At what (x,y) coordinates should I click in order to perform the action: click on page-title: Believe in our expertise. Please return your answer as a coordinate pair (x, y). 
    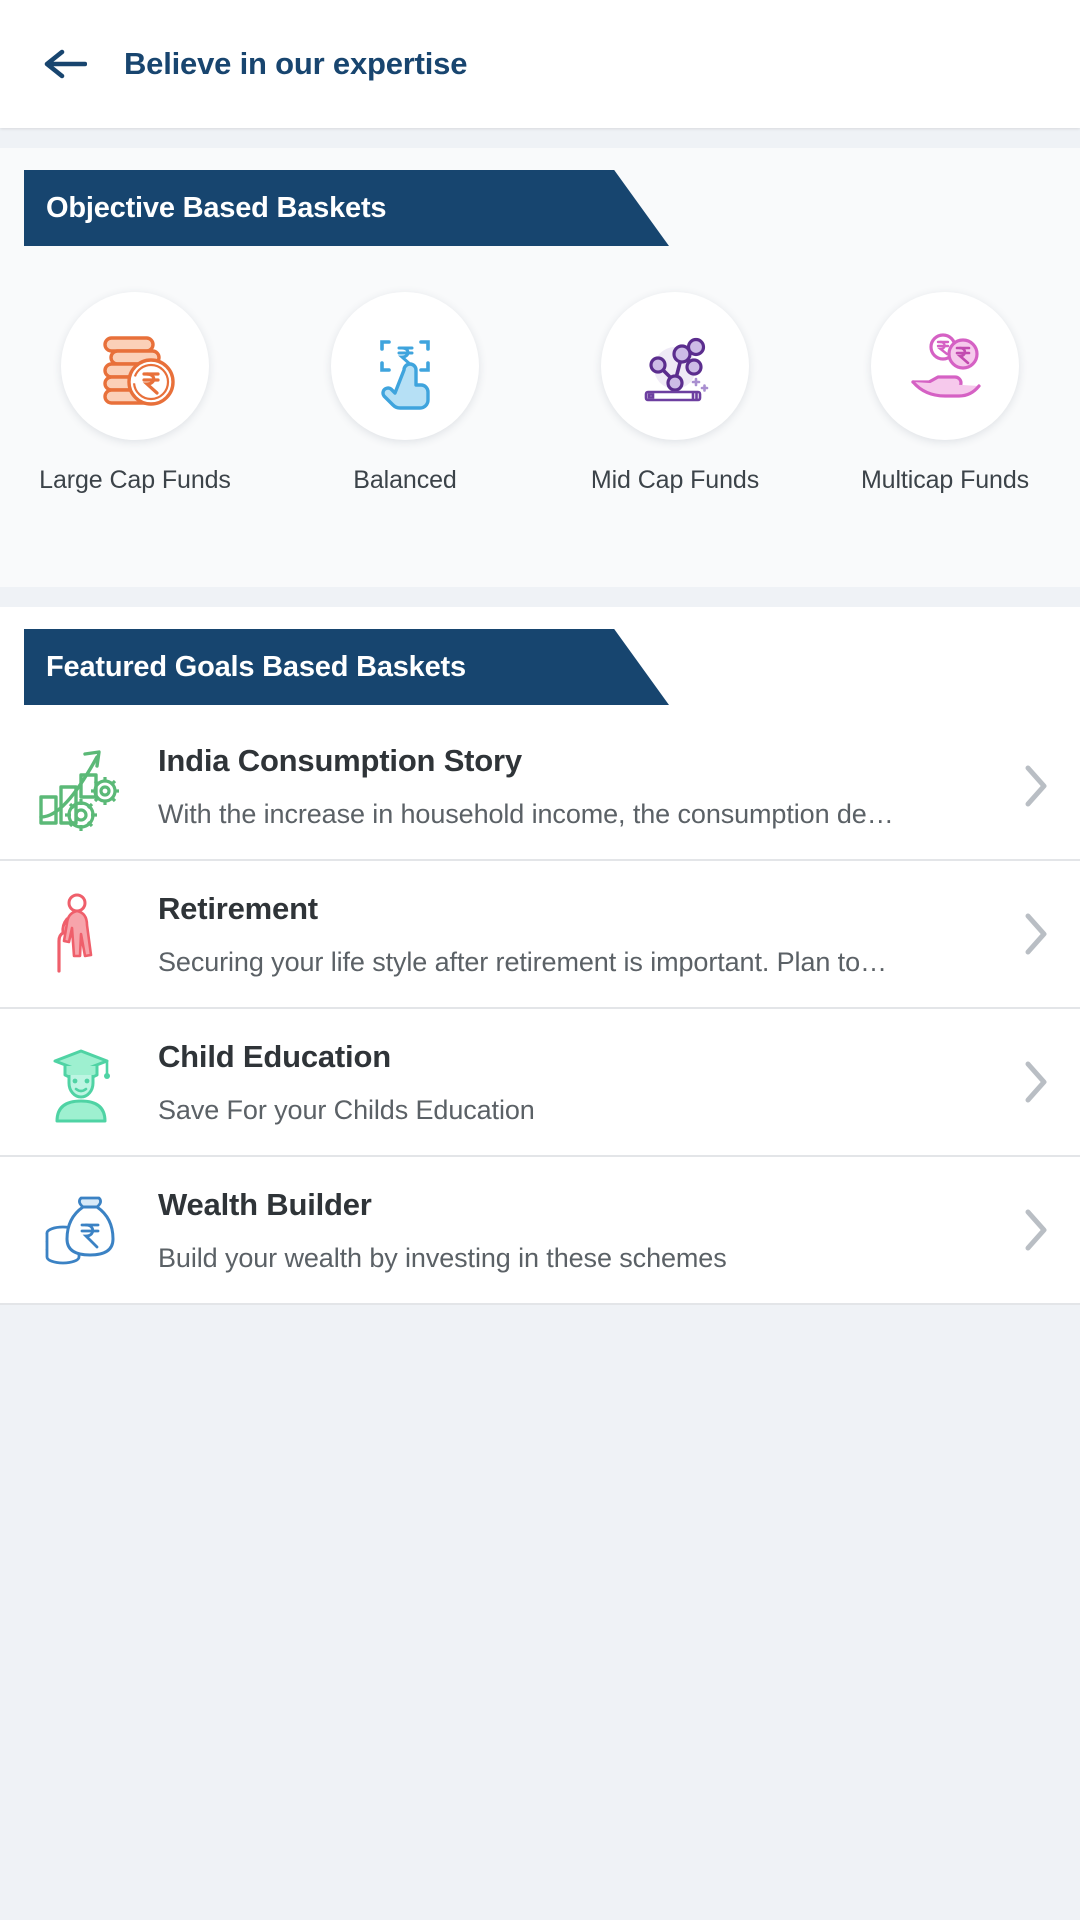
    Looking at the image, I should click on (296, 63).